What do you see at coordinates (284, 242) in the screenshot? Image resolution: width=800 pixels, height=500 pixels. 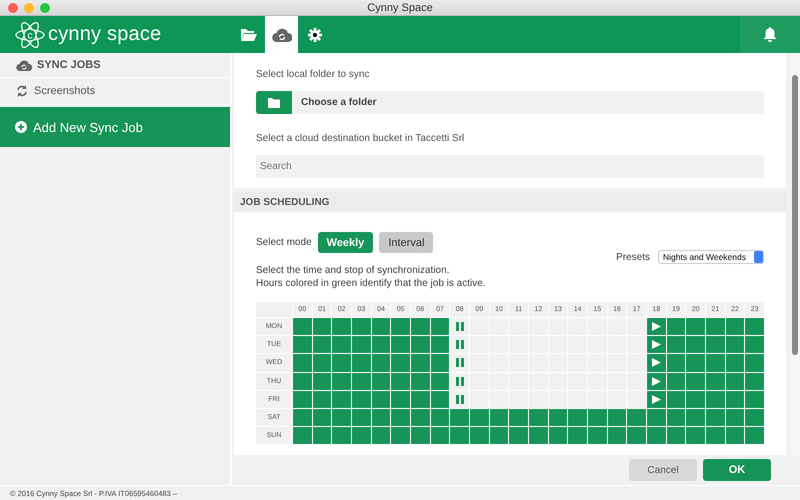 I see `mode-label: Select mode` at bounding box center [284, 242].